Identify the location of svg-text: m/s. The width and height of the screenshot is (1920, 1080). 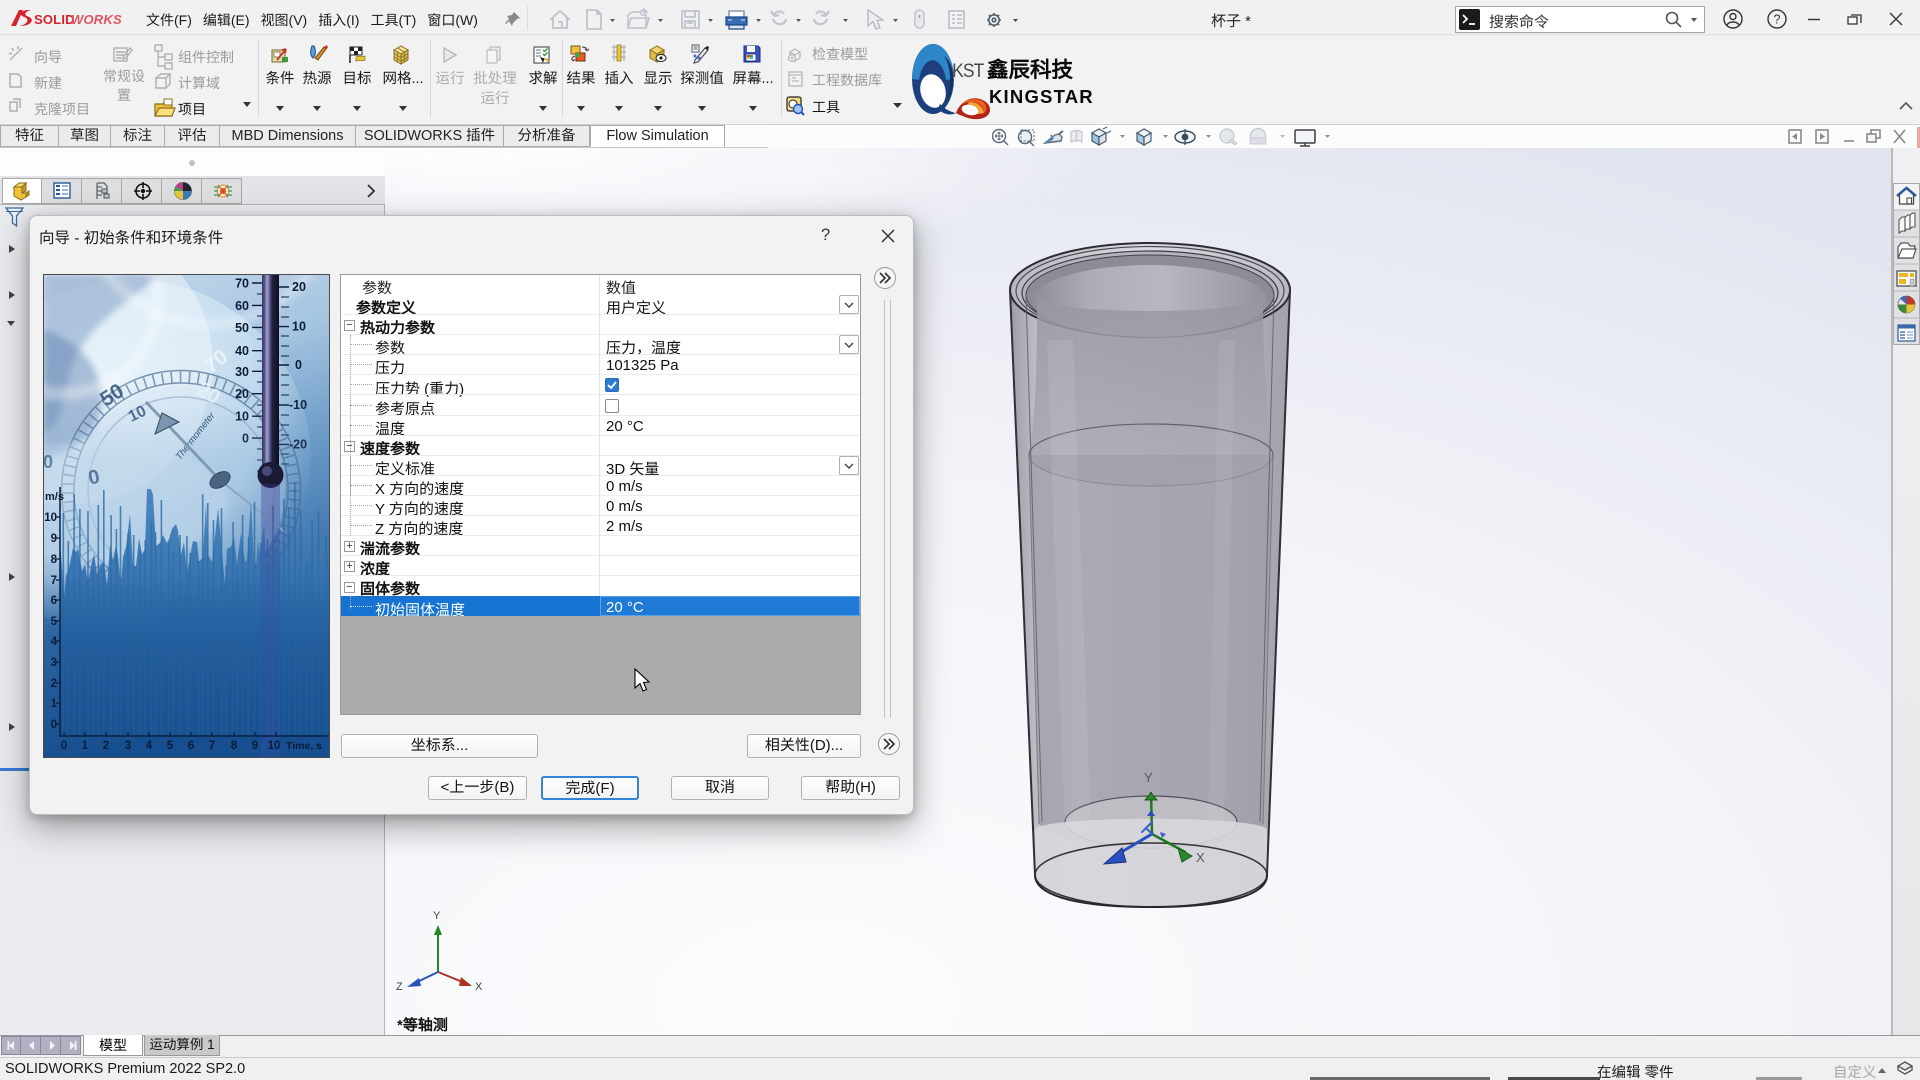
(54, 497).